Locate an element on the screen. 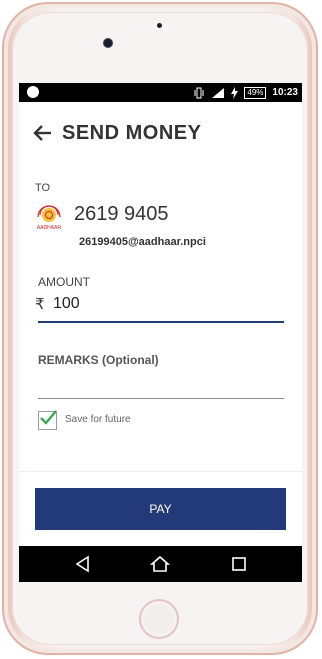 The width and height of the screenshot is (322, 659). nav-recents-icon is located at coordinates (239, 564).